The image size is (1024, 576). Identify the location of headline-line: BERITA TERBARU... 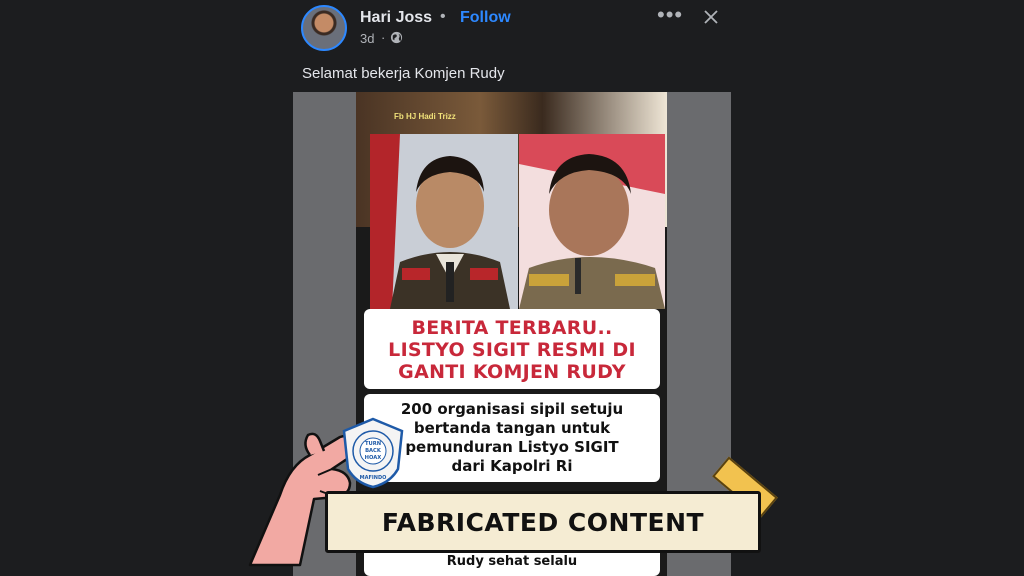
(512, 328).